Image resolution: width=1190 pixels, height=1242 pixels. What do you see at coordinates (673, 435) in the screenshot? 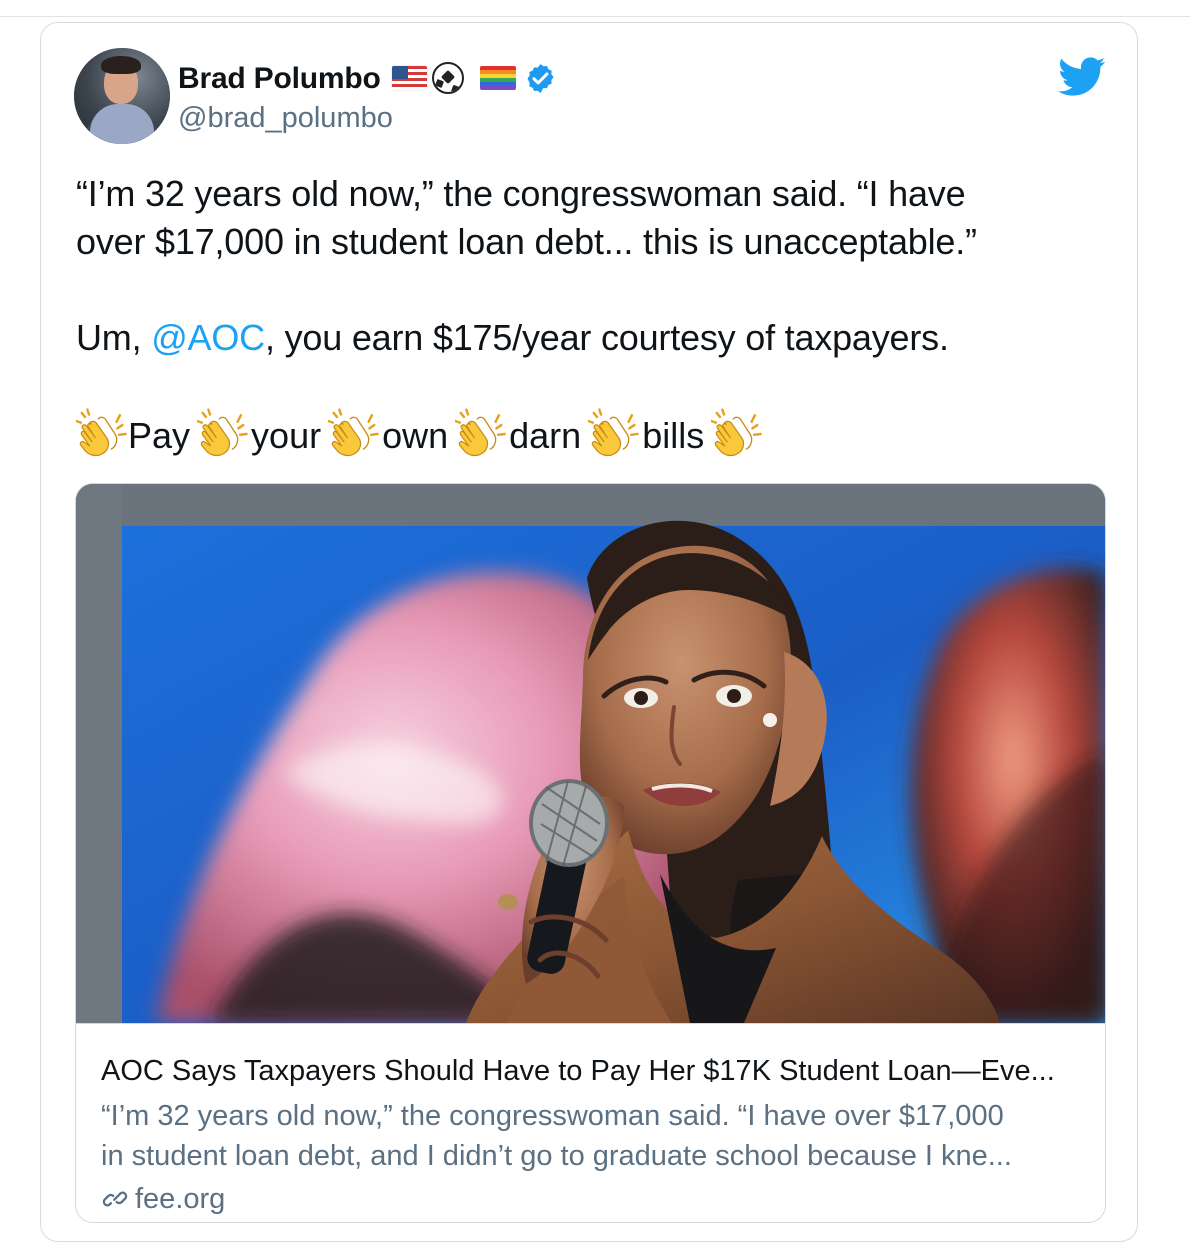
I see `clap-word: bills` at bounding box center [673, 435].